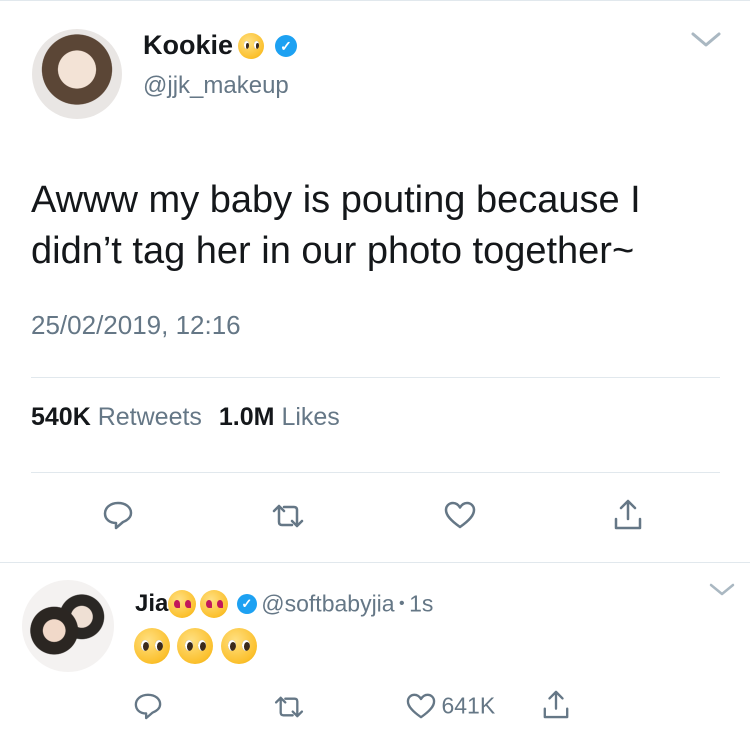  I want to click on reply-like-button: 641K, so click(450, 706).